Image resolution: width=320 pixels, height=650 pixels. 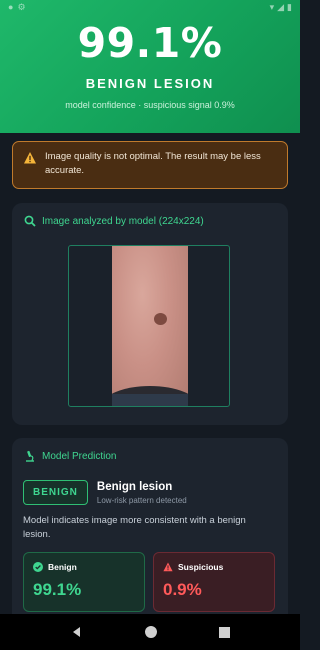 I want to click on lesion-spot, so click(x=160, y=319).